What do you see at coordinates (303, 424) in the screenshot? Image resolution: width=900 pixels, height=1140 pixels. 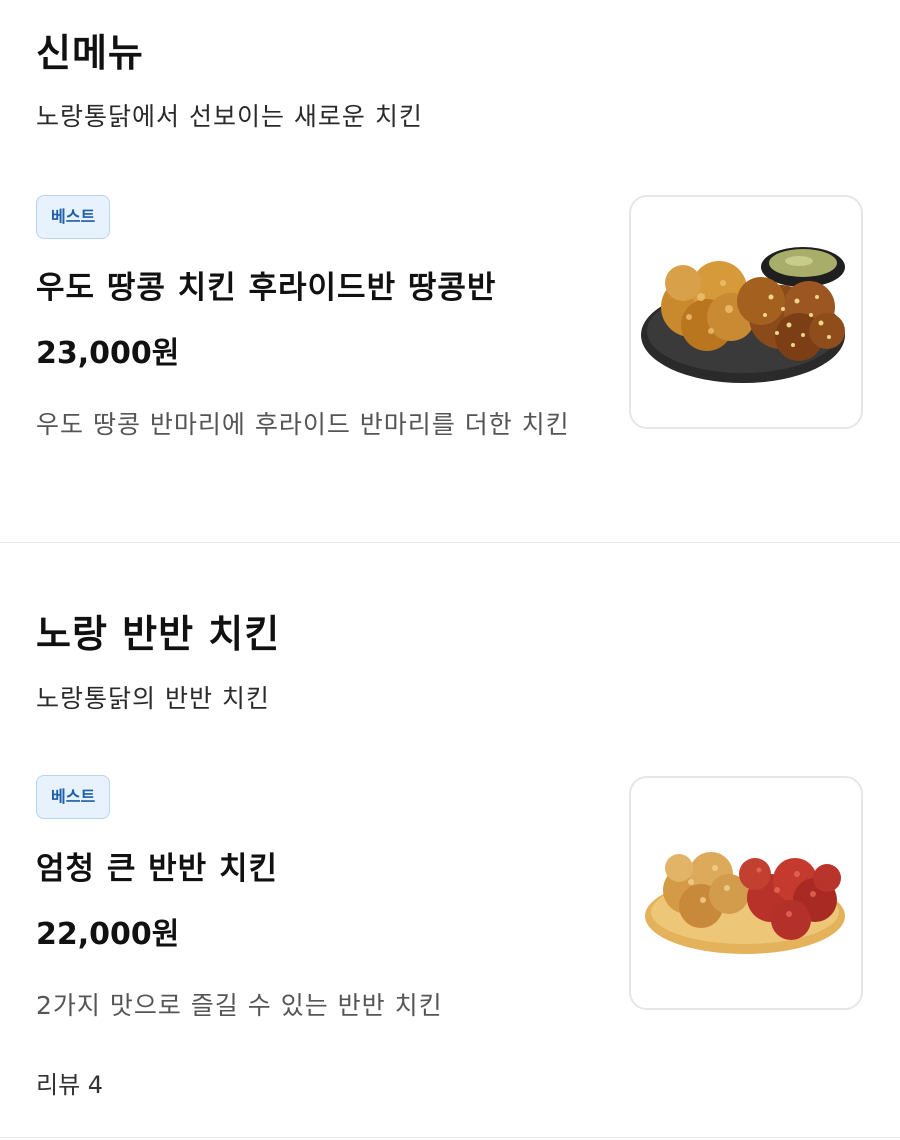 I see `menu-item-description: 우도 땅콩 반마리에 후라이드 반마리를 더한 치킨` at bounding box center [303, 424].